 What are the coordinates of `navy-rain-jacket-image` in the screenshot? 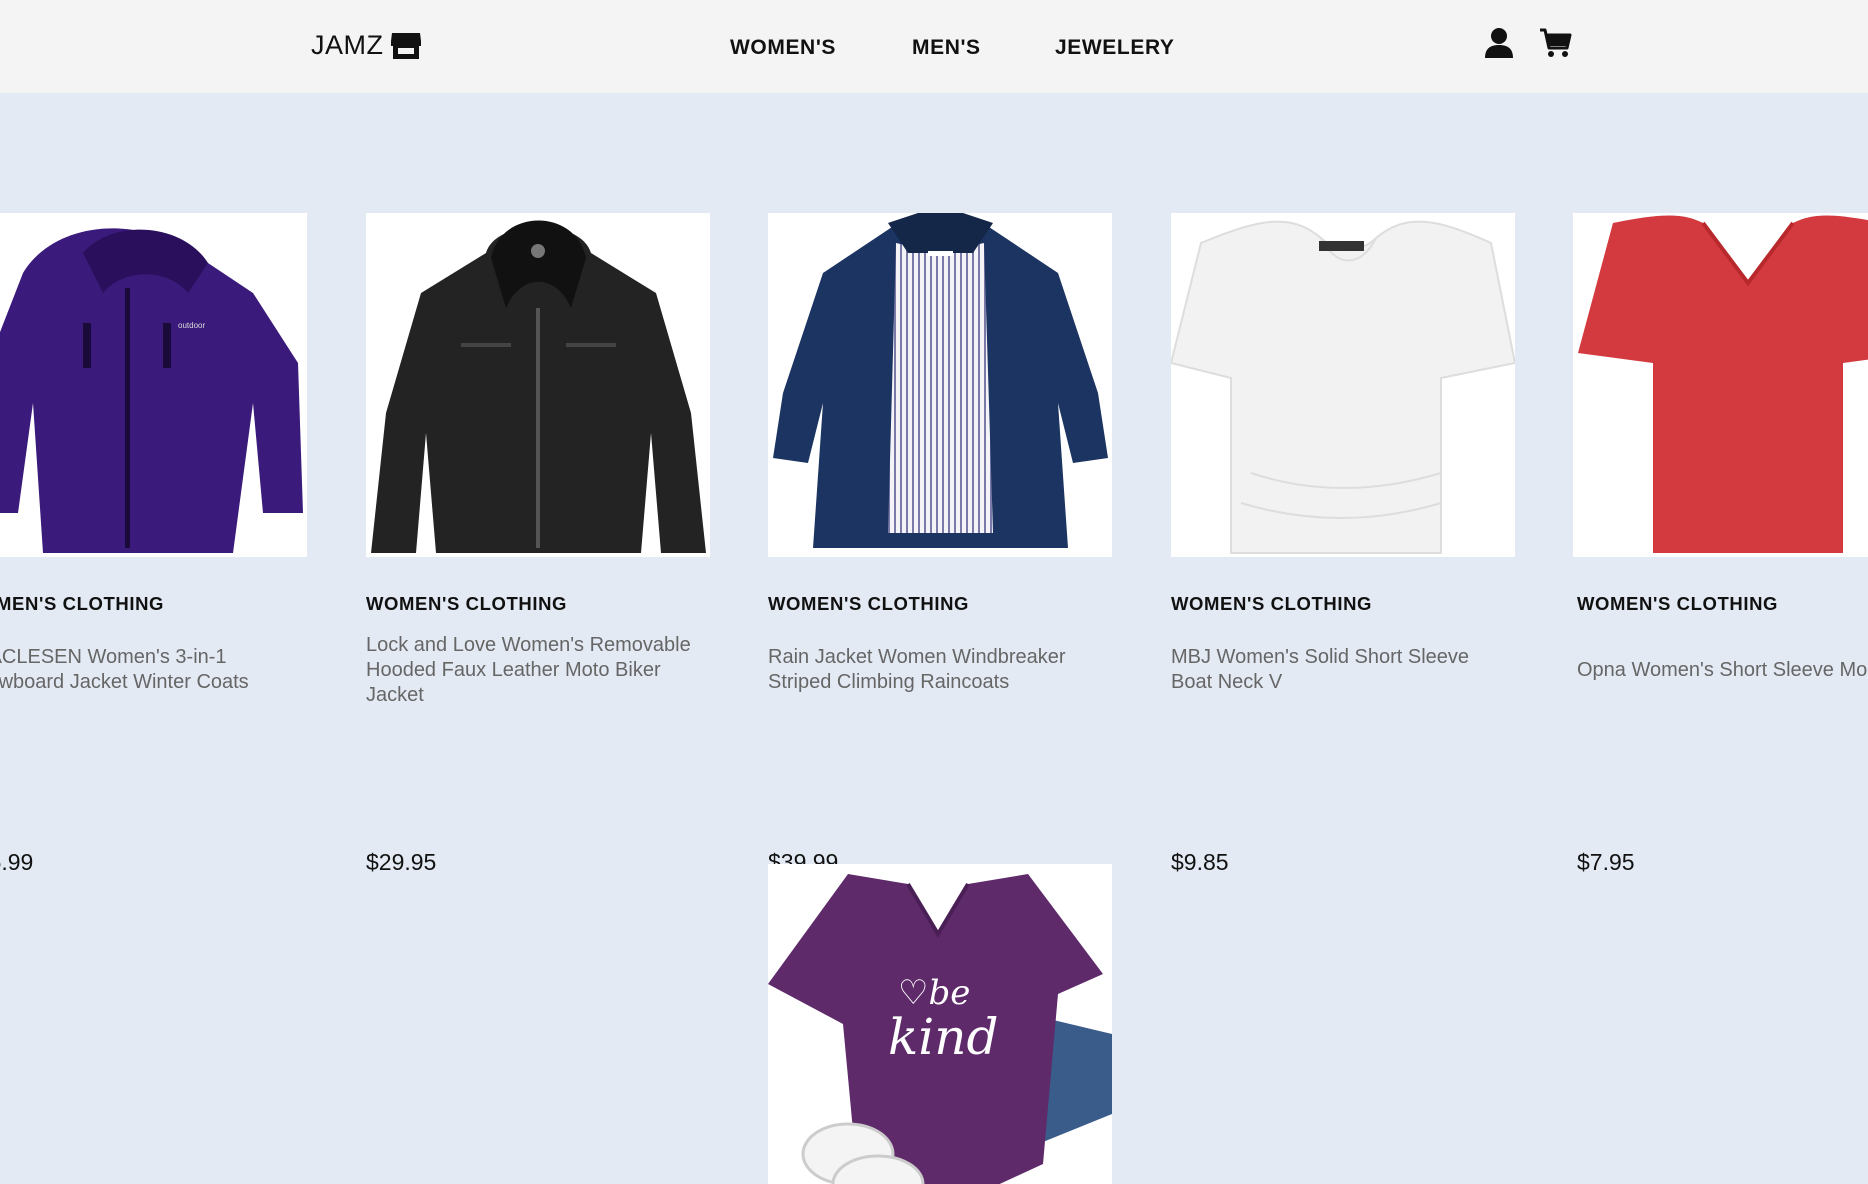 It's located at (940, 385).